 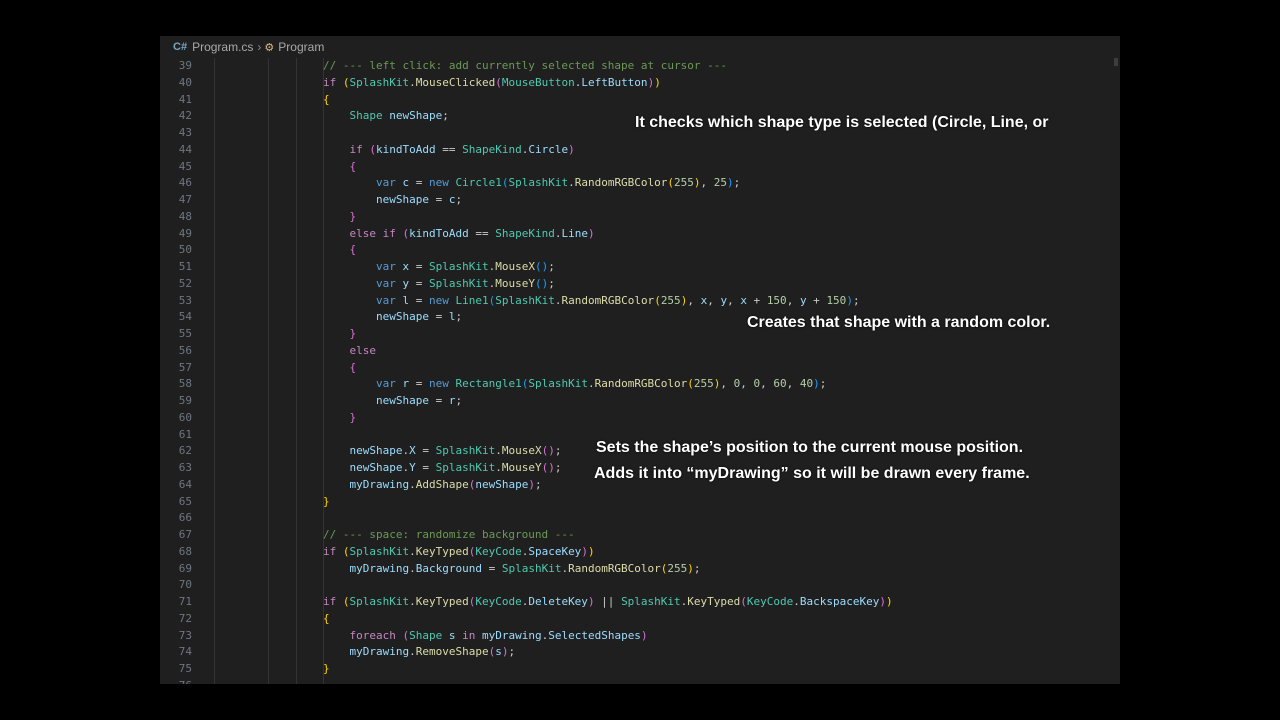 What do you see at coordinates (640, 100) in the screenshot?
I see `code-line: 41 {` at bounding box center [640, 100].